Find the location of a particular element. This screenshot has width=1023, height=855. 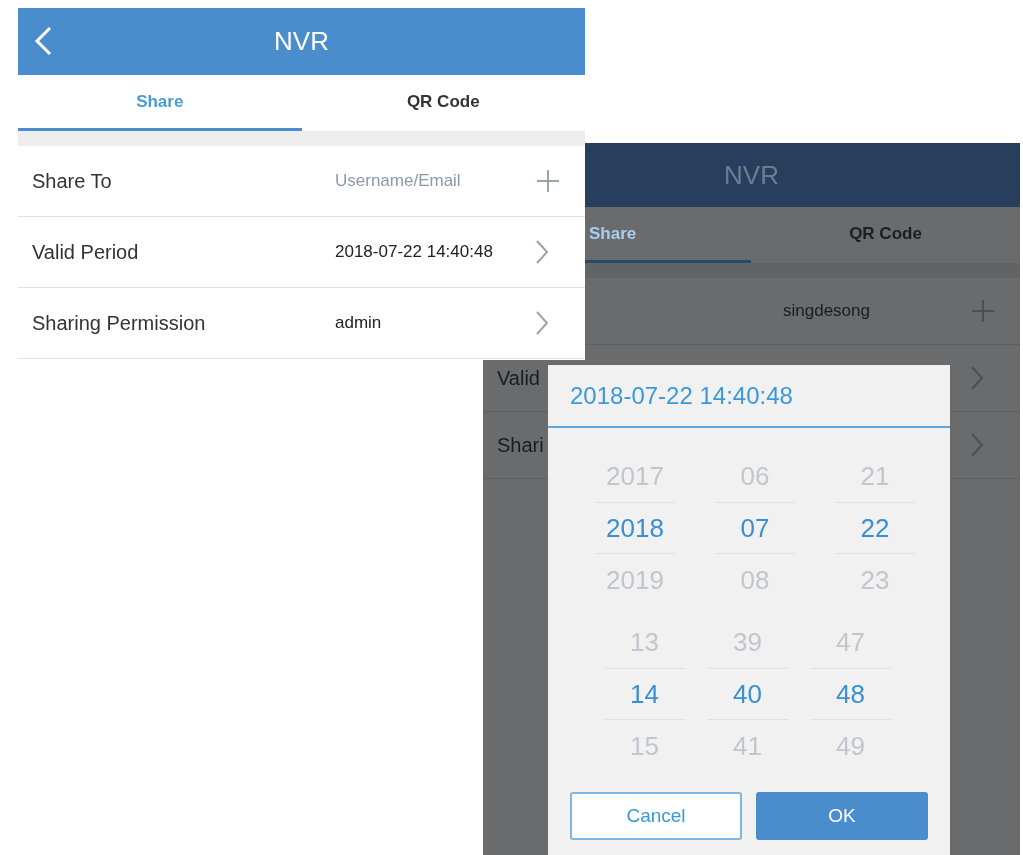

picker-option: 2018 is located at coordinates (635, 528).